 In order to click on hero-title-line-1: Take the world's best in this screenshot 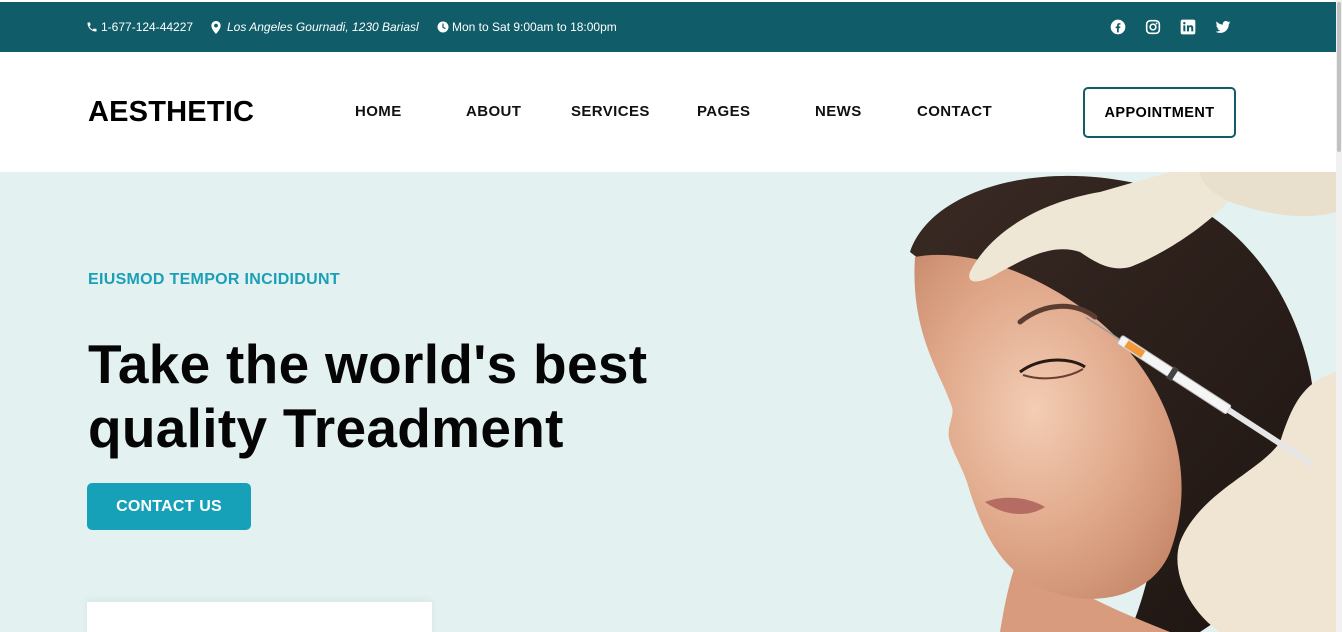, I will do `click(368, 364)`.